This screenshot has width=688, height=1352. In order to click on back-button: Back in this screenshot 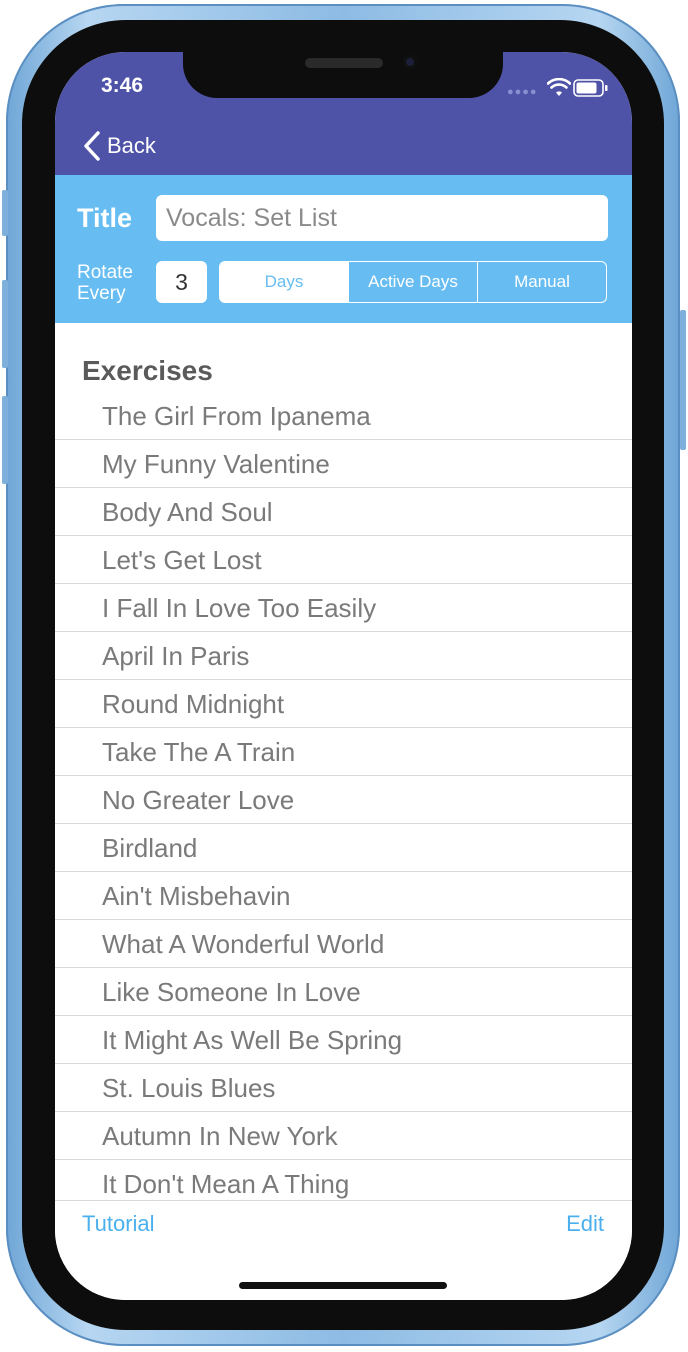, I will do `click(118, 146)`.